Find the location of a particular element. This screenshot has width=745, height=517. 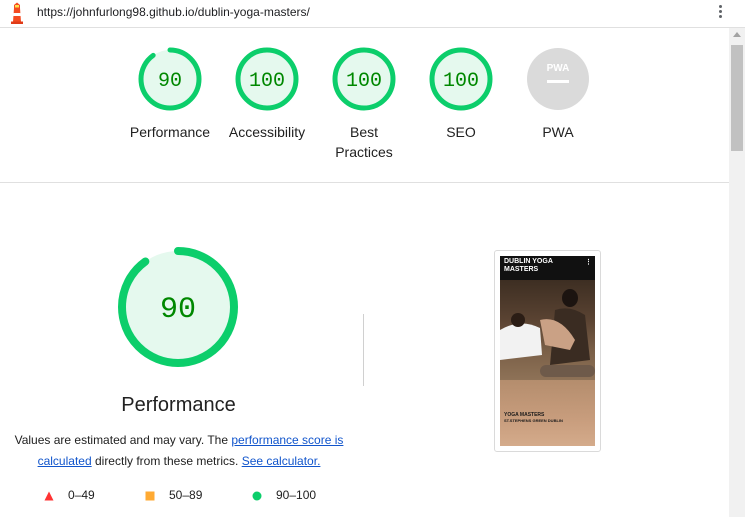

legend-range: 90–100 is located at coordinates (296, 495).